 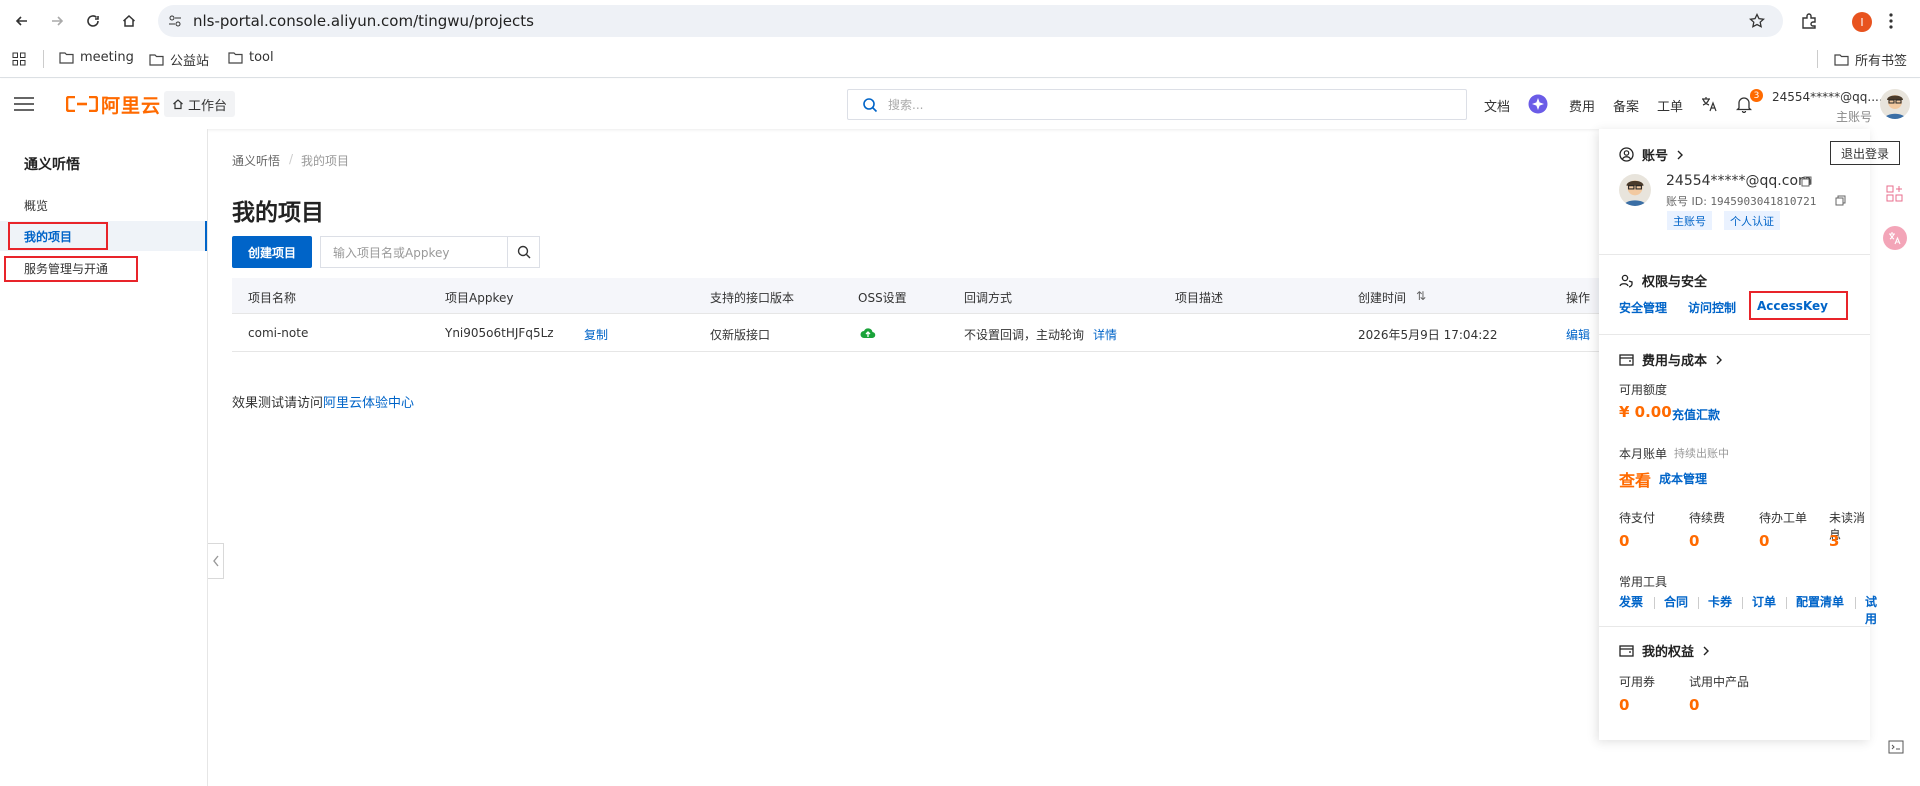 What do you see at coordinates (882, 298) in the screenshot?
I see `column-header: OSS设置` at bounding box center [882, 298].